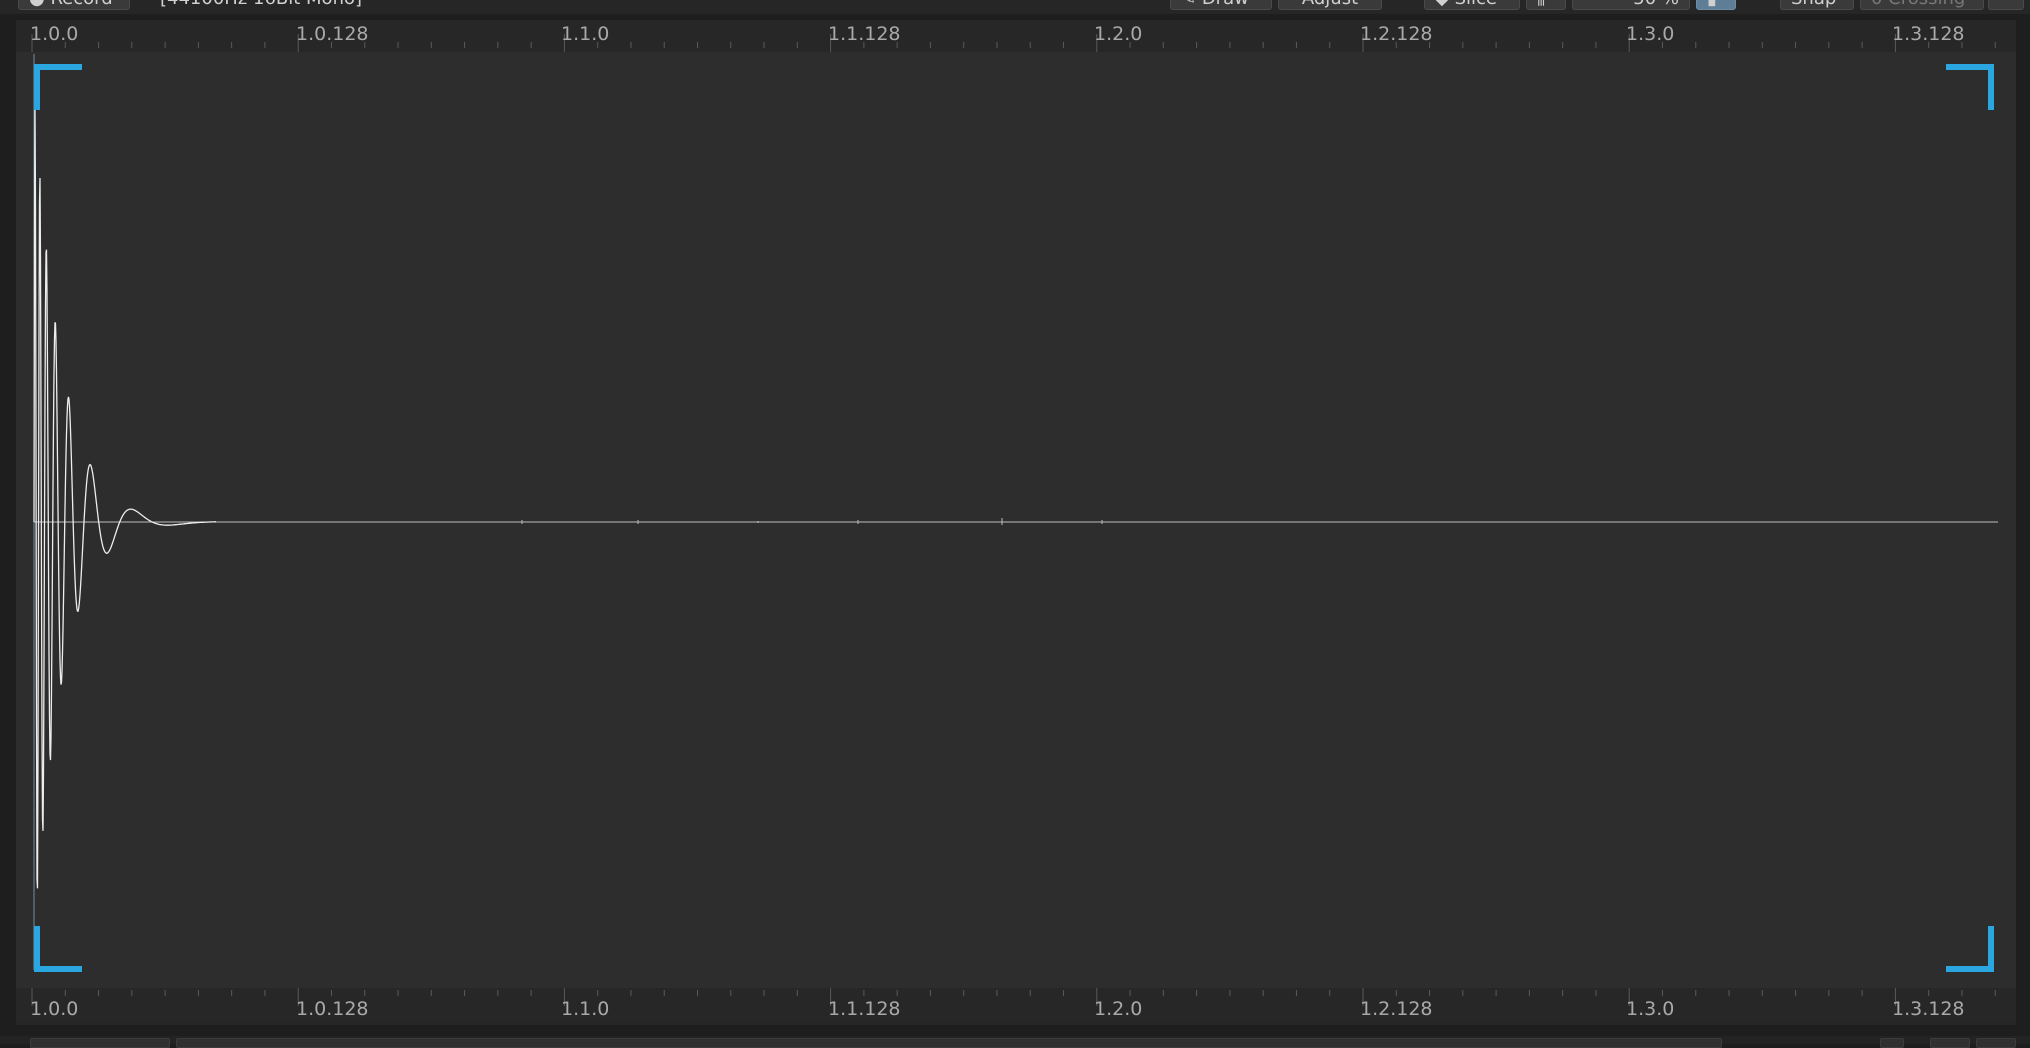 The image size is (2030, 1048). What do you see at coordinates (39, 4) in the screenshot?
I see `record-icon: ●` at bounding box center [39, 4].